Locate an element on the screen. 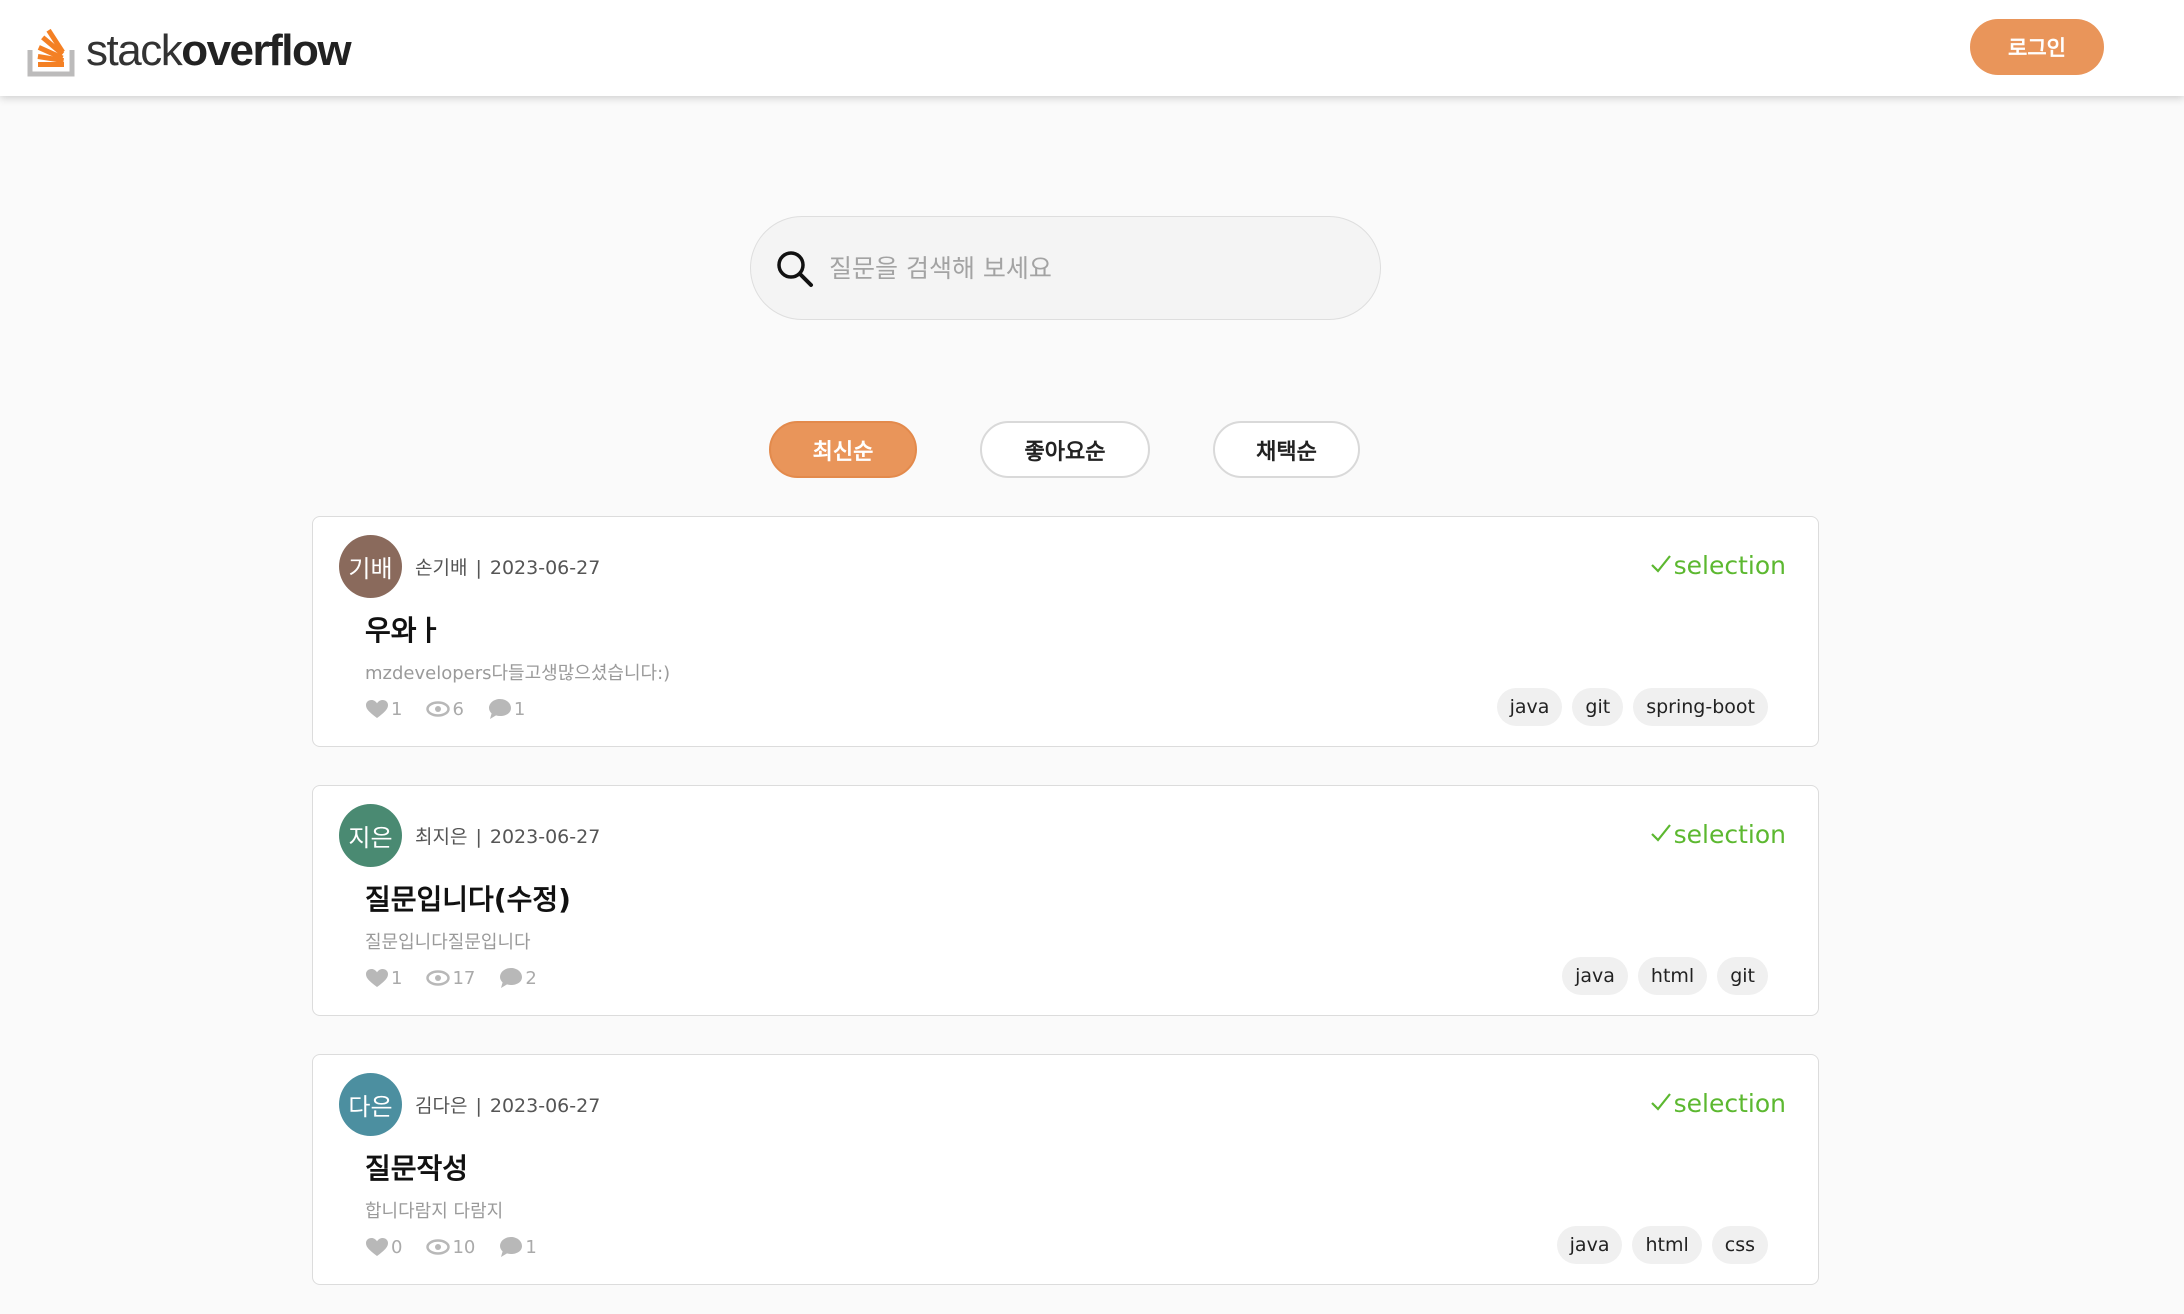 The image size is (2184, 1314). tag: spring-boot is located at coordinates (1700, 707).